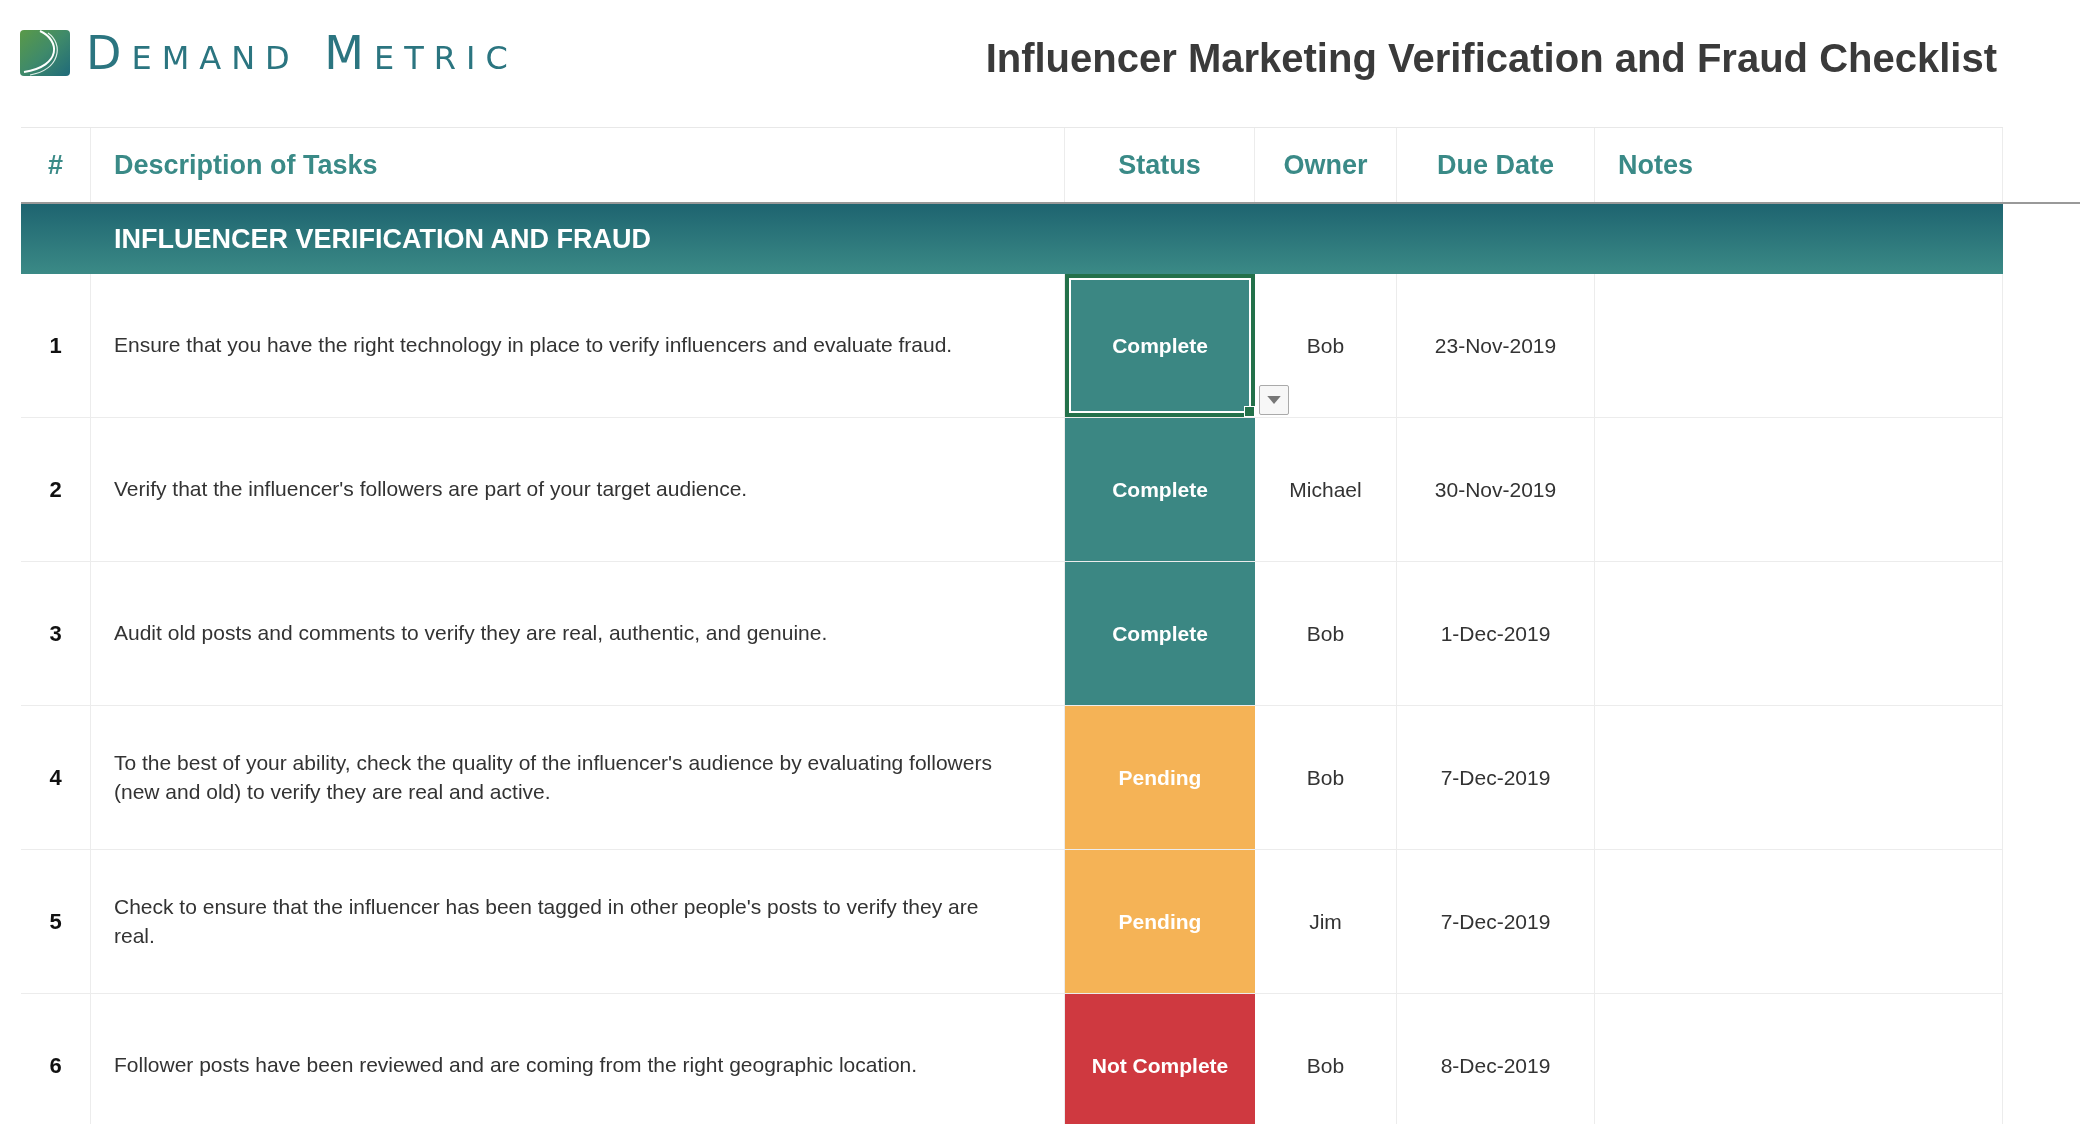 Image resolution: width=2080 pixels, height=1124 pixels. I want to click on row-number: 3, so click(55, 633).